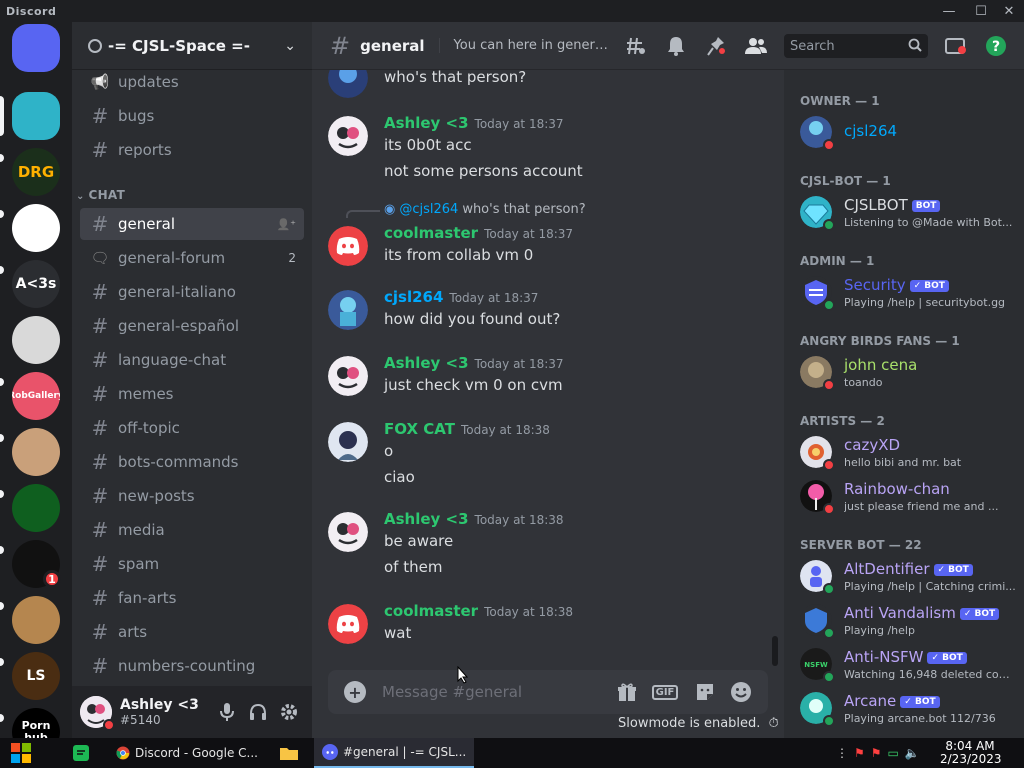 This screenshot has height=768, width=1024. I want to click on search-input: Search, so click(856, 46).